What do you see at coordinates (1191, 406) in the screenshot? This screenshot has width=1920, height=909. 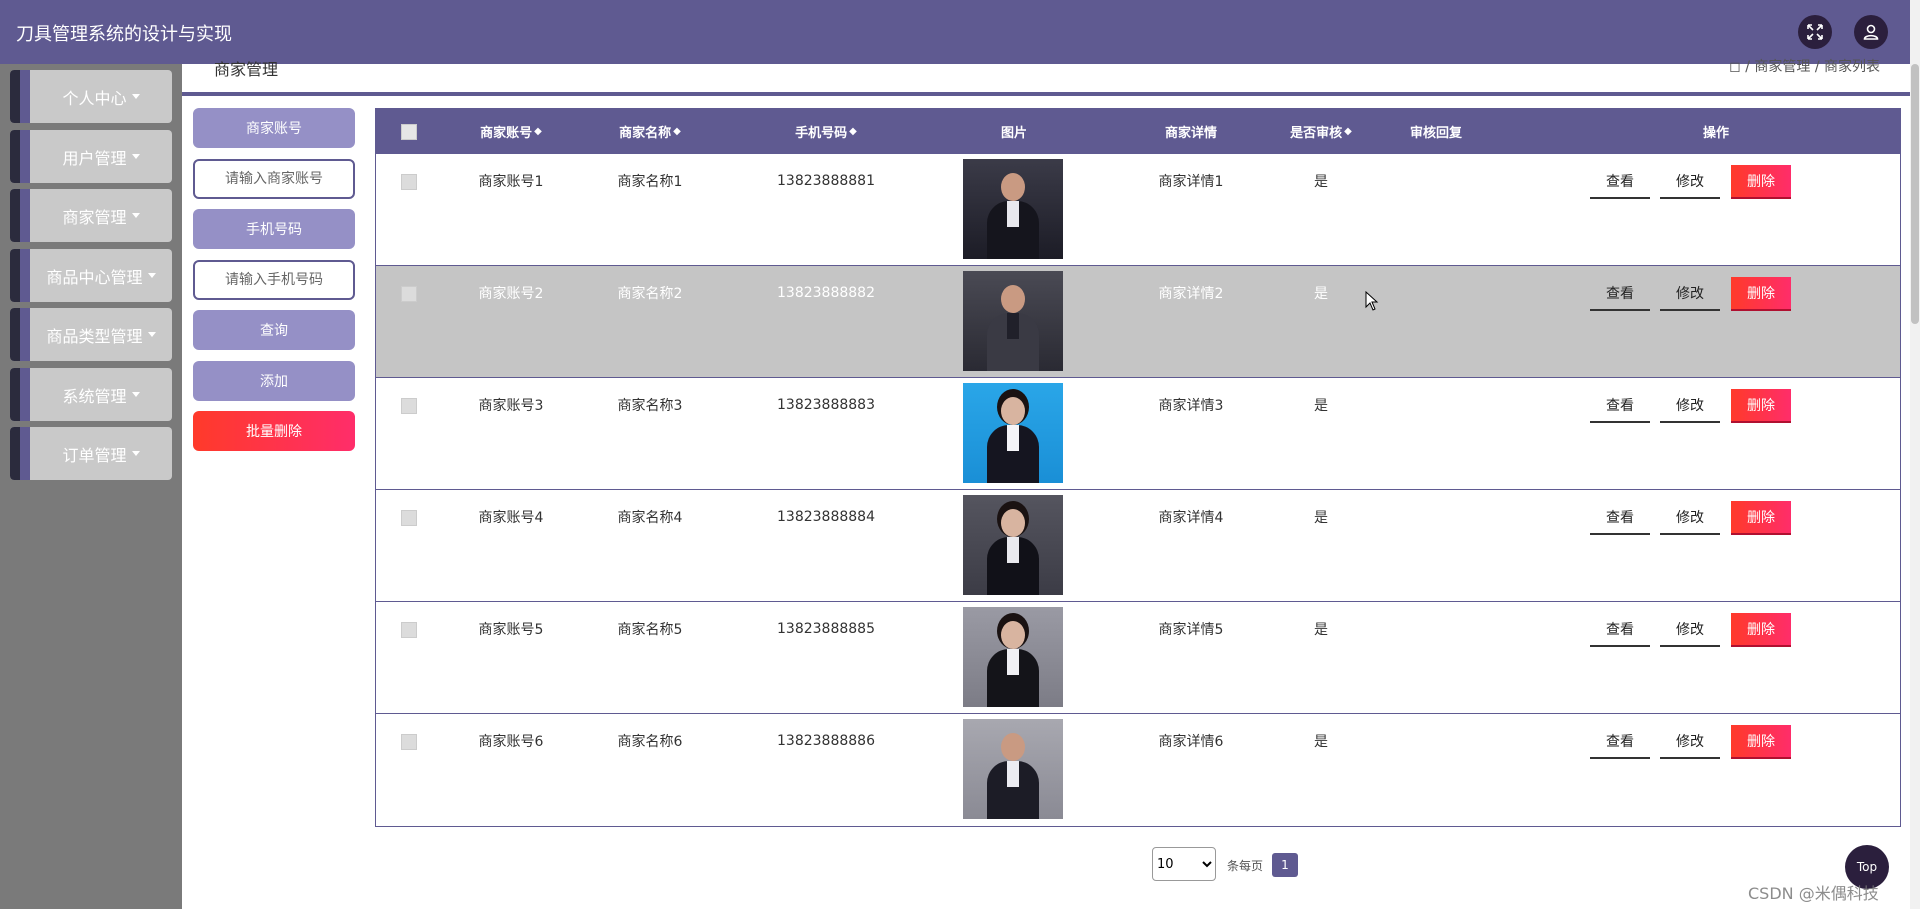 I see `cell-detail: 商家详情3` at bounding box center [1191, 406].